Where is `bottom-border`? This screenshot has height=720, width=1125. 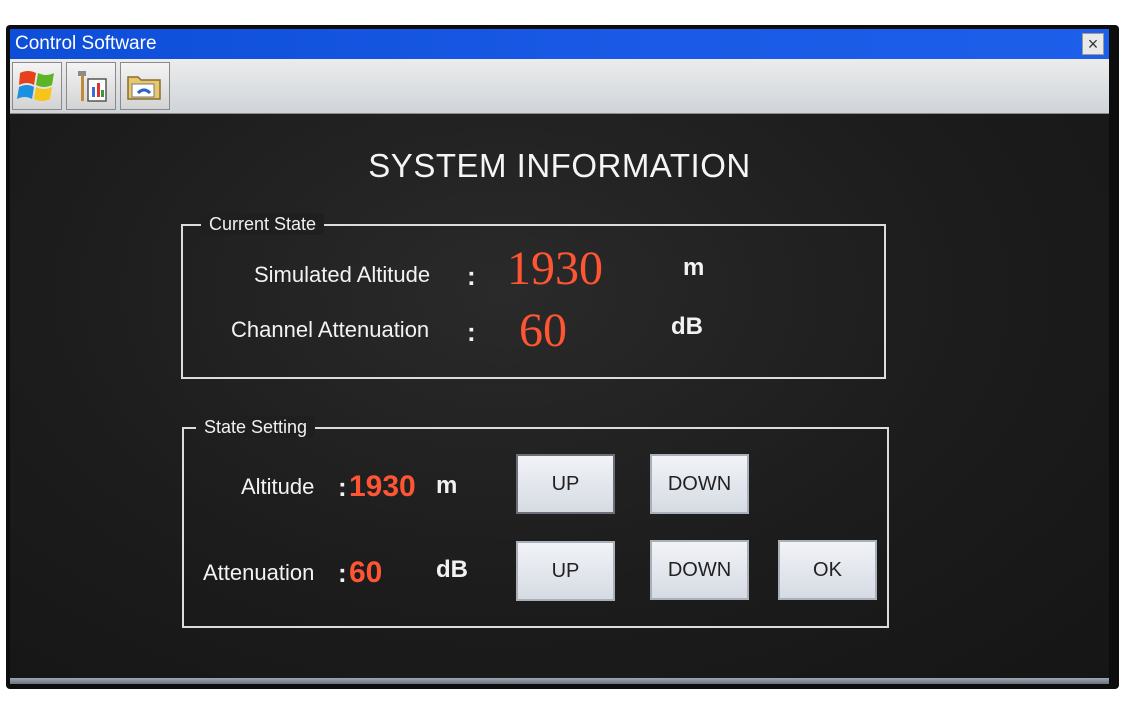
bottom-border is located at coordinates (559, 681).